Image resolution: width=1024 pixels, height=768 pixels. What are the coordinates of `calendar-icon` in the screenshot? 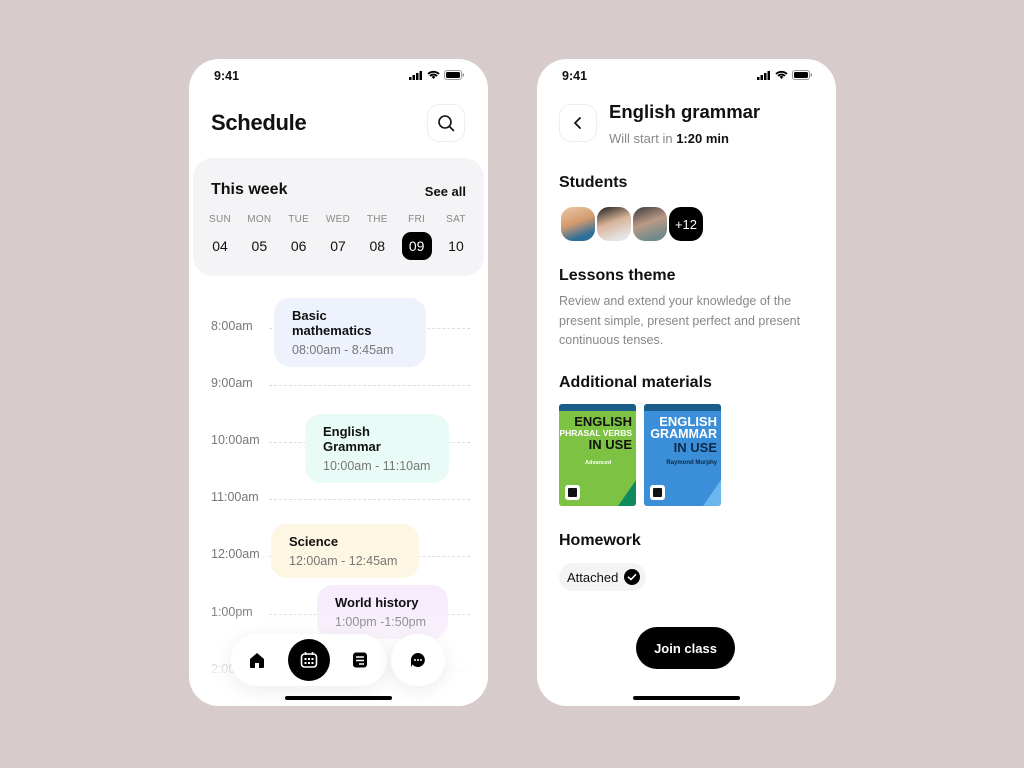 It's located at (309, 660).